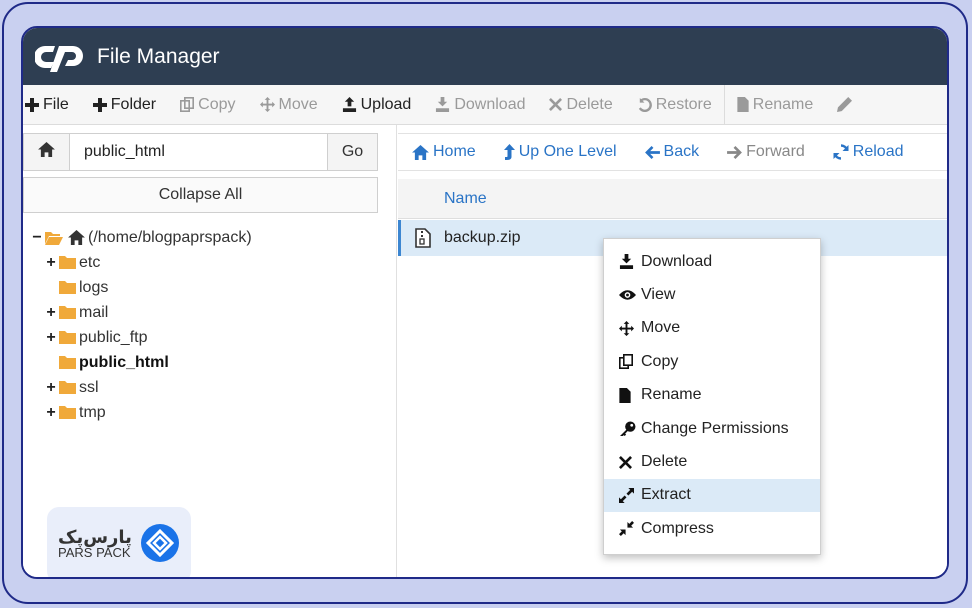 The height and width of the screenshot is (608, 972). What do you see at coordinates (200, 195) in the screenshot?
I see `collapse-all-button: Collapse All` at bounding box center [200, 195].